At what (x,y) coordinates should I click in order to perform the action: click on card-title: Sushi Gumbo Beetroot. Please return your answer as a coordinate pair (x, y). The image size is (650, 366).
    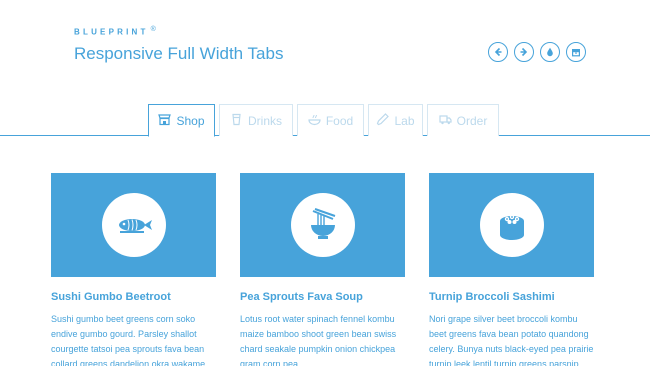
    Looking at the image, I should click on (133, 297).